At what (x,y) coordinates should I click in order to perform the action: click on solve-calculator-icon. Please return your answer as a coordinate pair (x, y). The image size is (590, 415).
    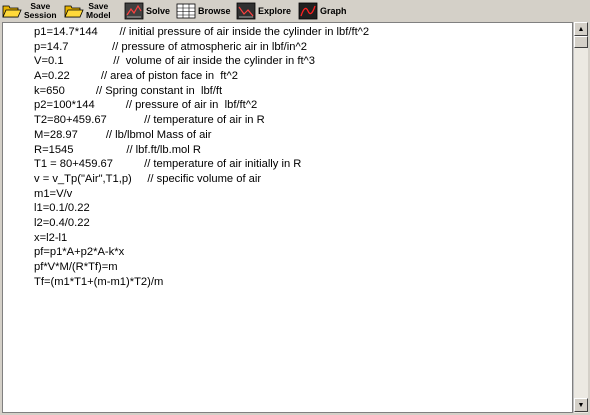
    Looking at the image, I should click on (134, 11).